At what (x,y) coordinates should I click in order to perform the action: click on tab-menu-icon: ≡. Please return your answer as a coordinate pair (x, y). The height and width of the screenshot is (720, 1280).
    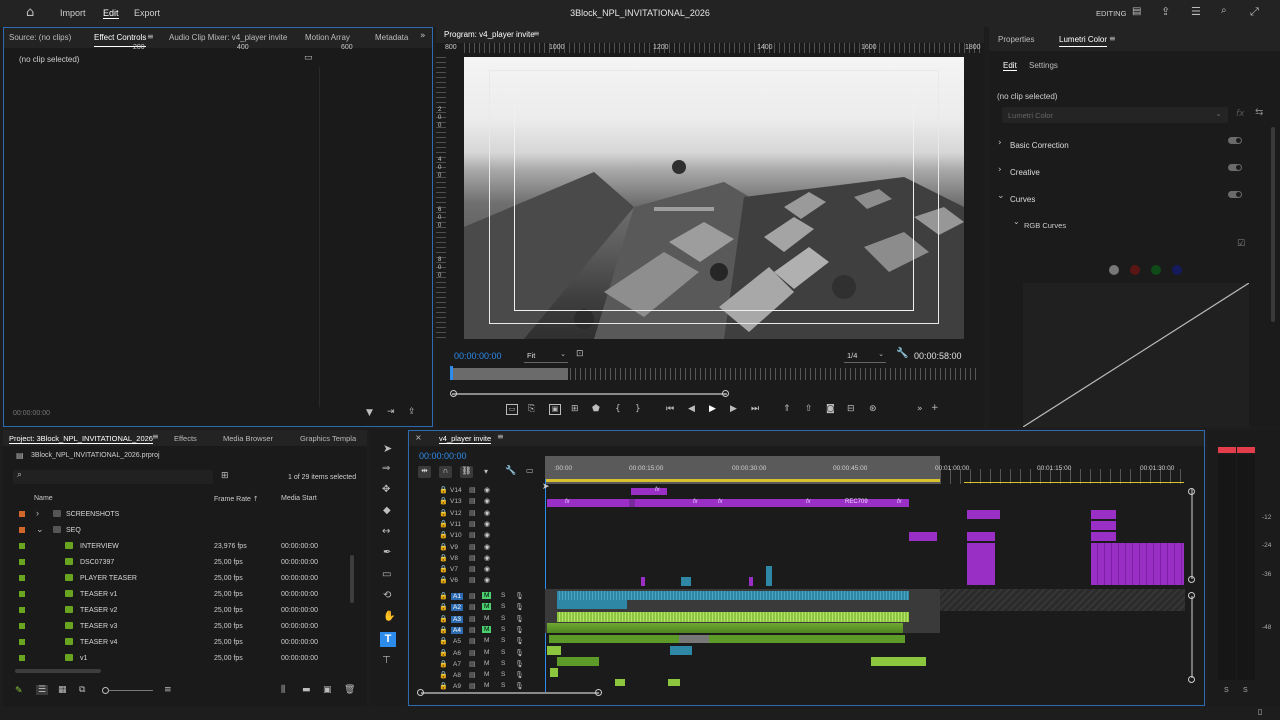
    Looking at the image, I should click on (150, 36).